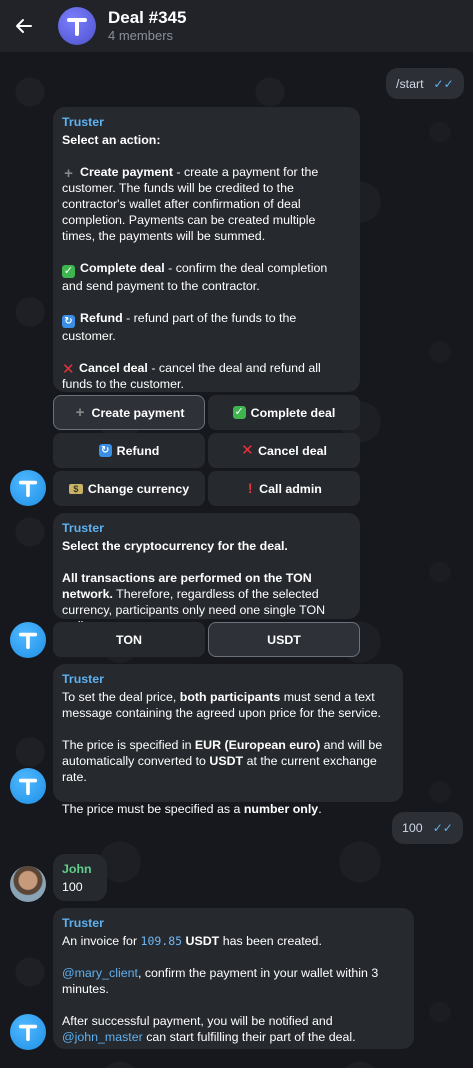 Image resolution: width=473 pixels, height=1068 pixels. I want to click on chat-members-count: 4 members, so click(141, 35).